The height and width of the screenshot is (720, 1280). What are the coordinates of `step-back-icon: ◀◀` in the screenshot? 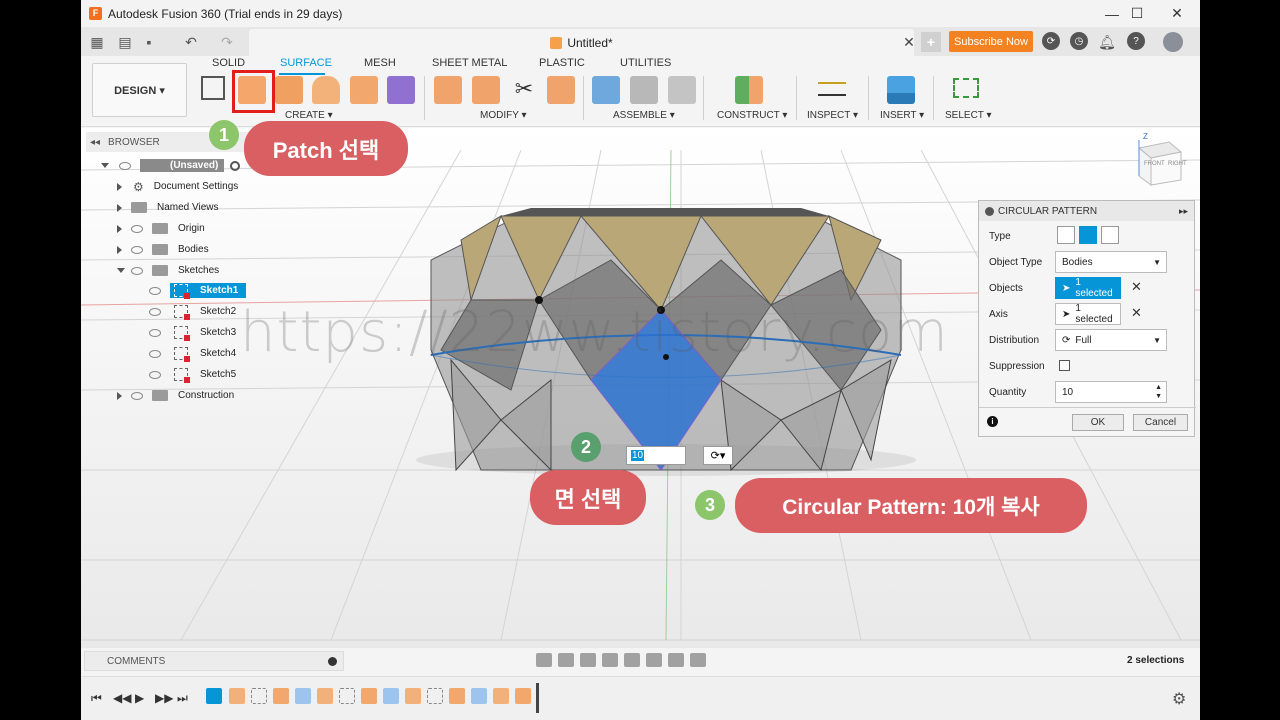 It's located at (122, 698).